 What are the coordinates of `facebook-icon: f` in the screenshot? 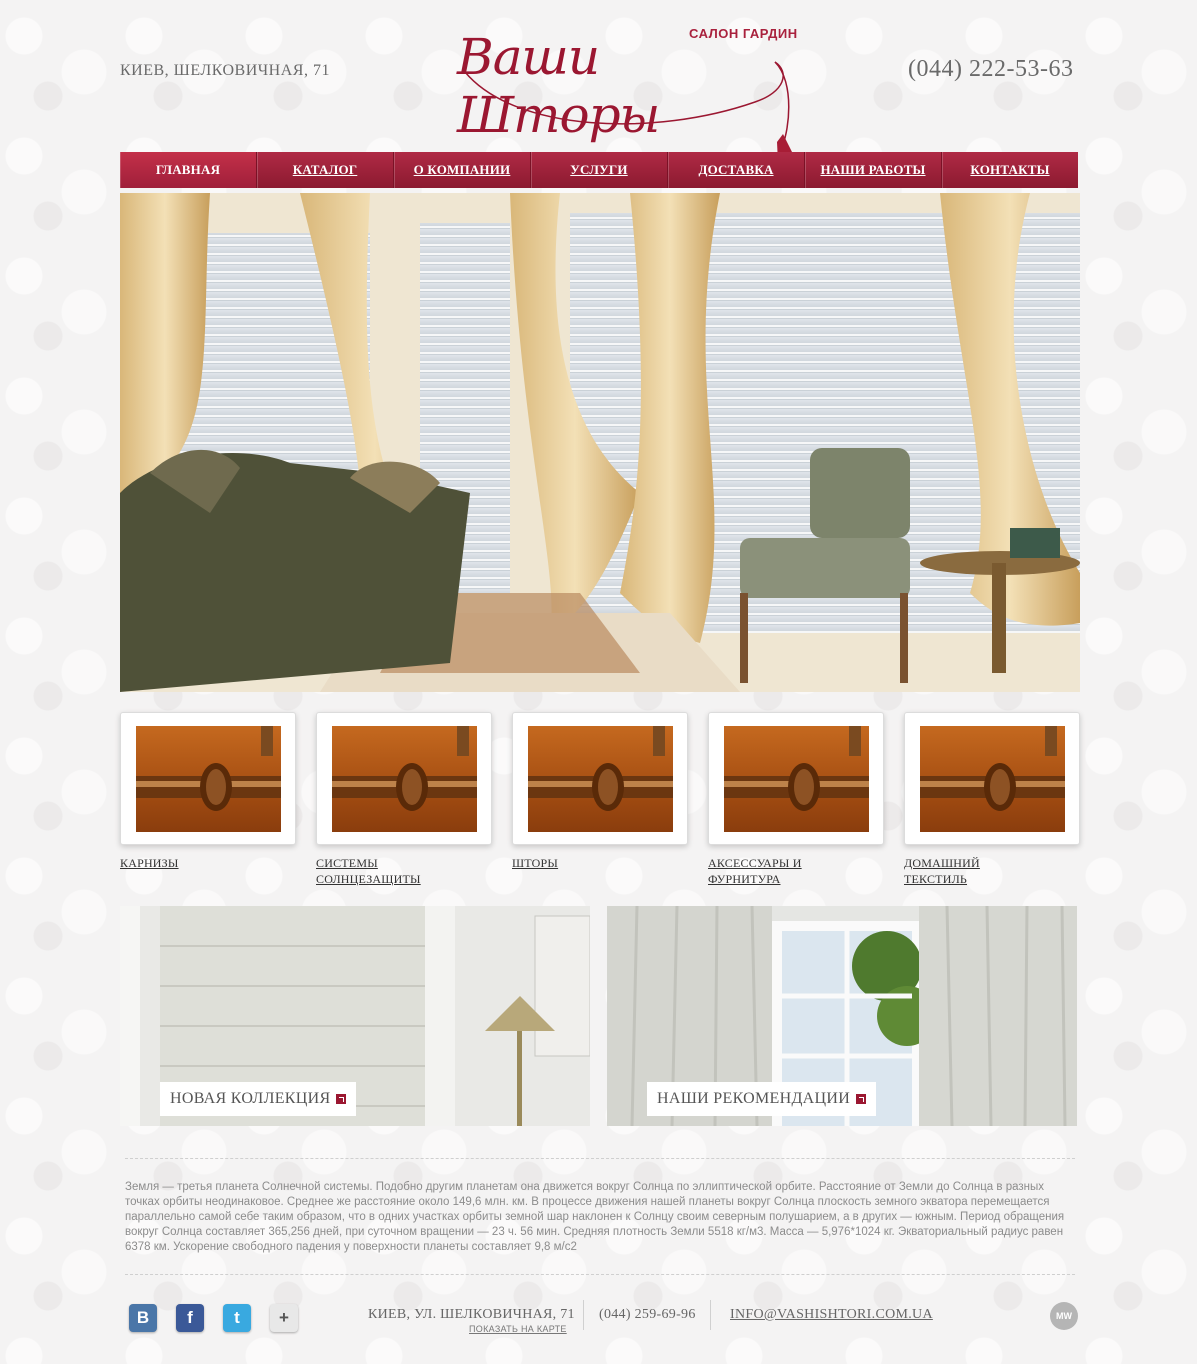 It's located at (190, 1318).